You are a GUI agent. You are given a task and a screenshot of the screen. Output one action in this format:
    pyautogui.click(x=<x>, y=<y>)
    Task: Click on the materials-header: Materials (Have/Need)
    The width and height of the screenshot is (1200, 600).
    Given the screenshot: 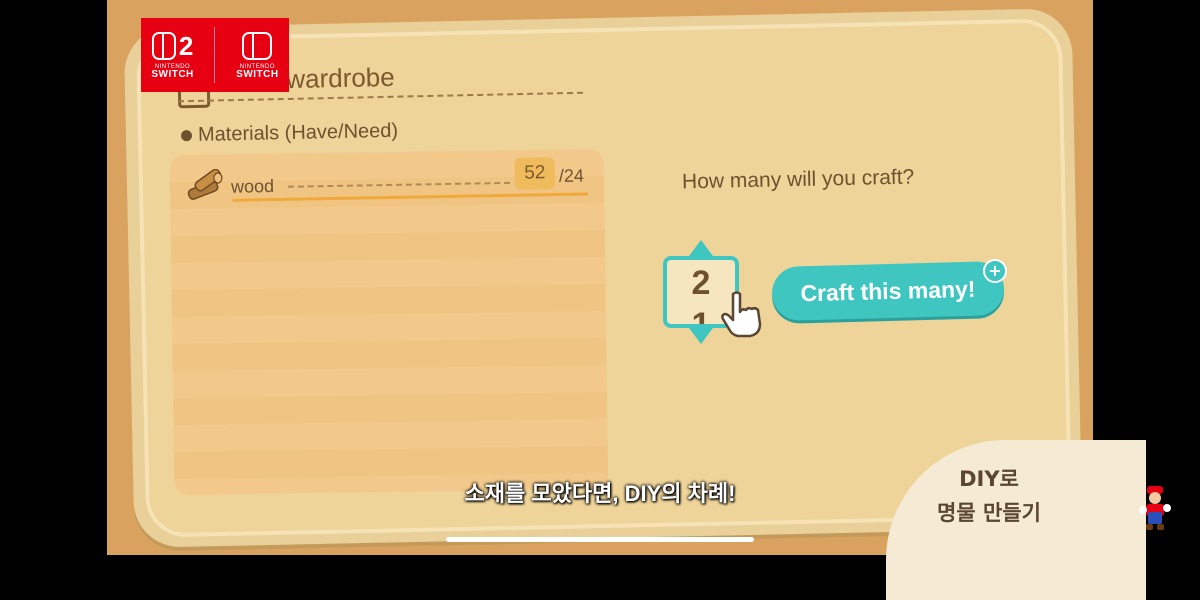 What is the action you would take?
    pyautogui.click(x=289, y=133)
    